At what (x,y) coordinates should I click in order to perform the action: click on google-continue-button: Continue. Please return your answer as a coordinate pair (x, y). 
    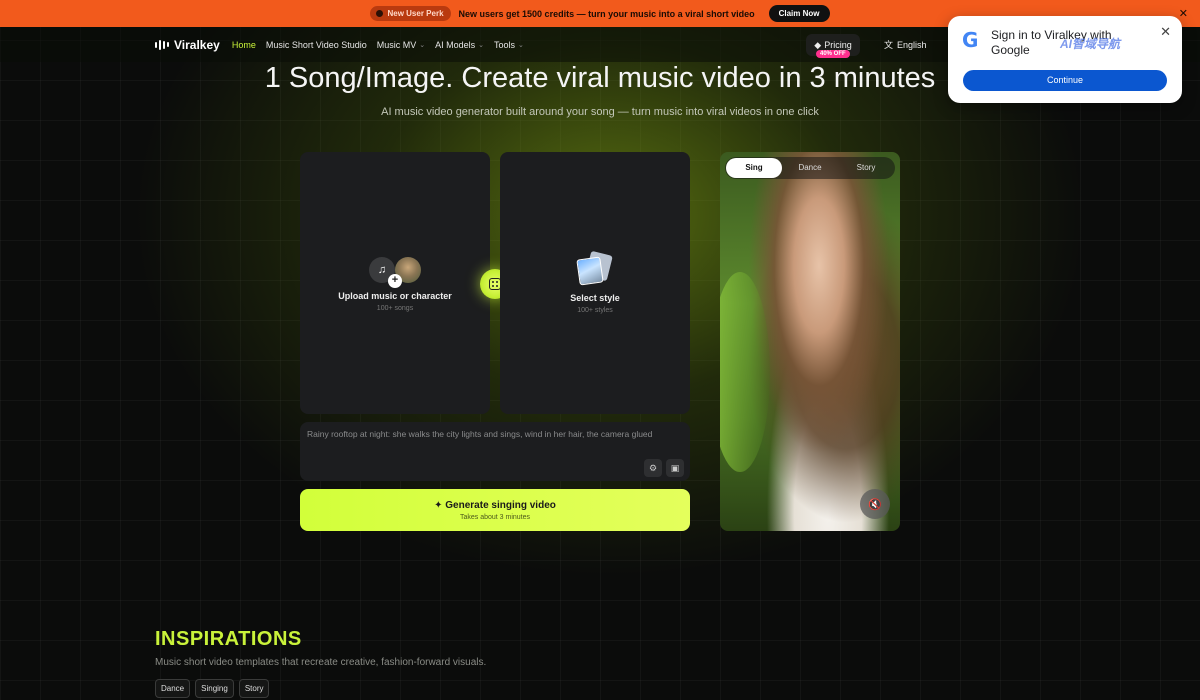
    Looking at the image, I should click on (1065, 80).